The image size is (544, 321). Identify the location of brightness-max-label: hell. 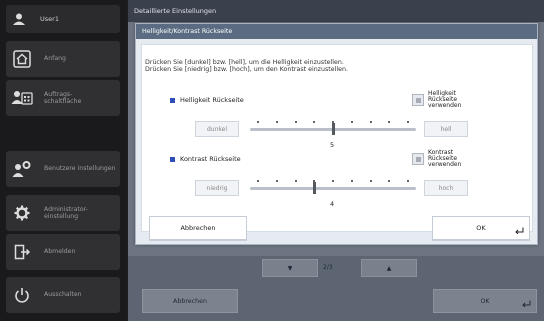
(446, 129).